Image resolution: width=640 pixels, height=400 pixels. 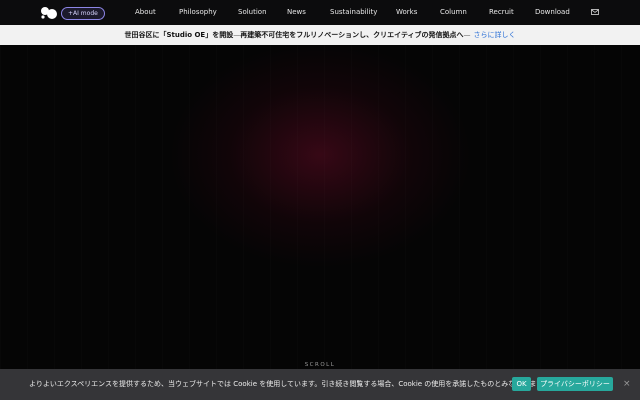 What do you see at coordinates (252, 12) in the screenshot?
I see `nav-link-solution: Solution` at bounding box center [252, 12].